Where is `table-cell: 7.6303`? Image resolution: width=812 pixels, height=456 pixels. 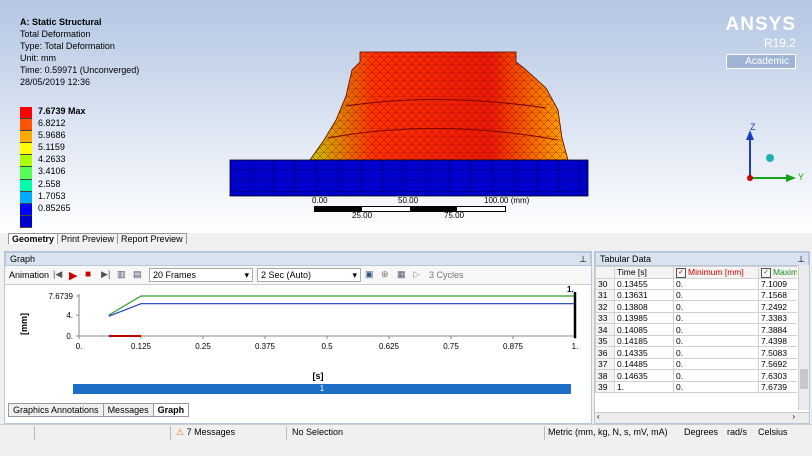
table-cell: 7.6303 is located at coordinates (777, 375).